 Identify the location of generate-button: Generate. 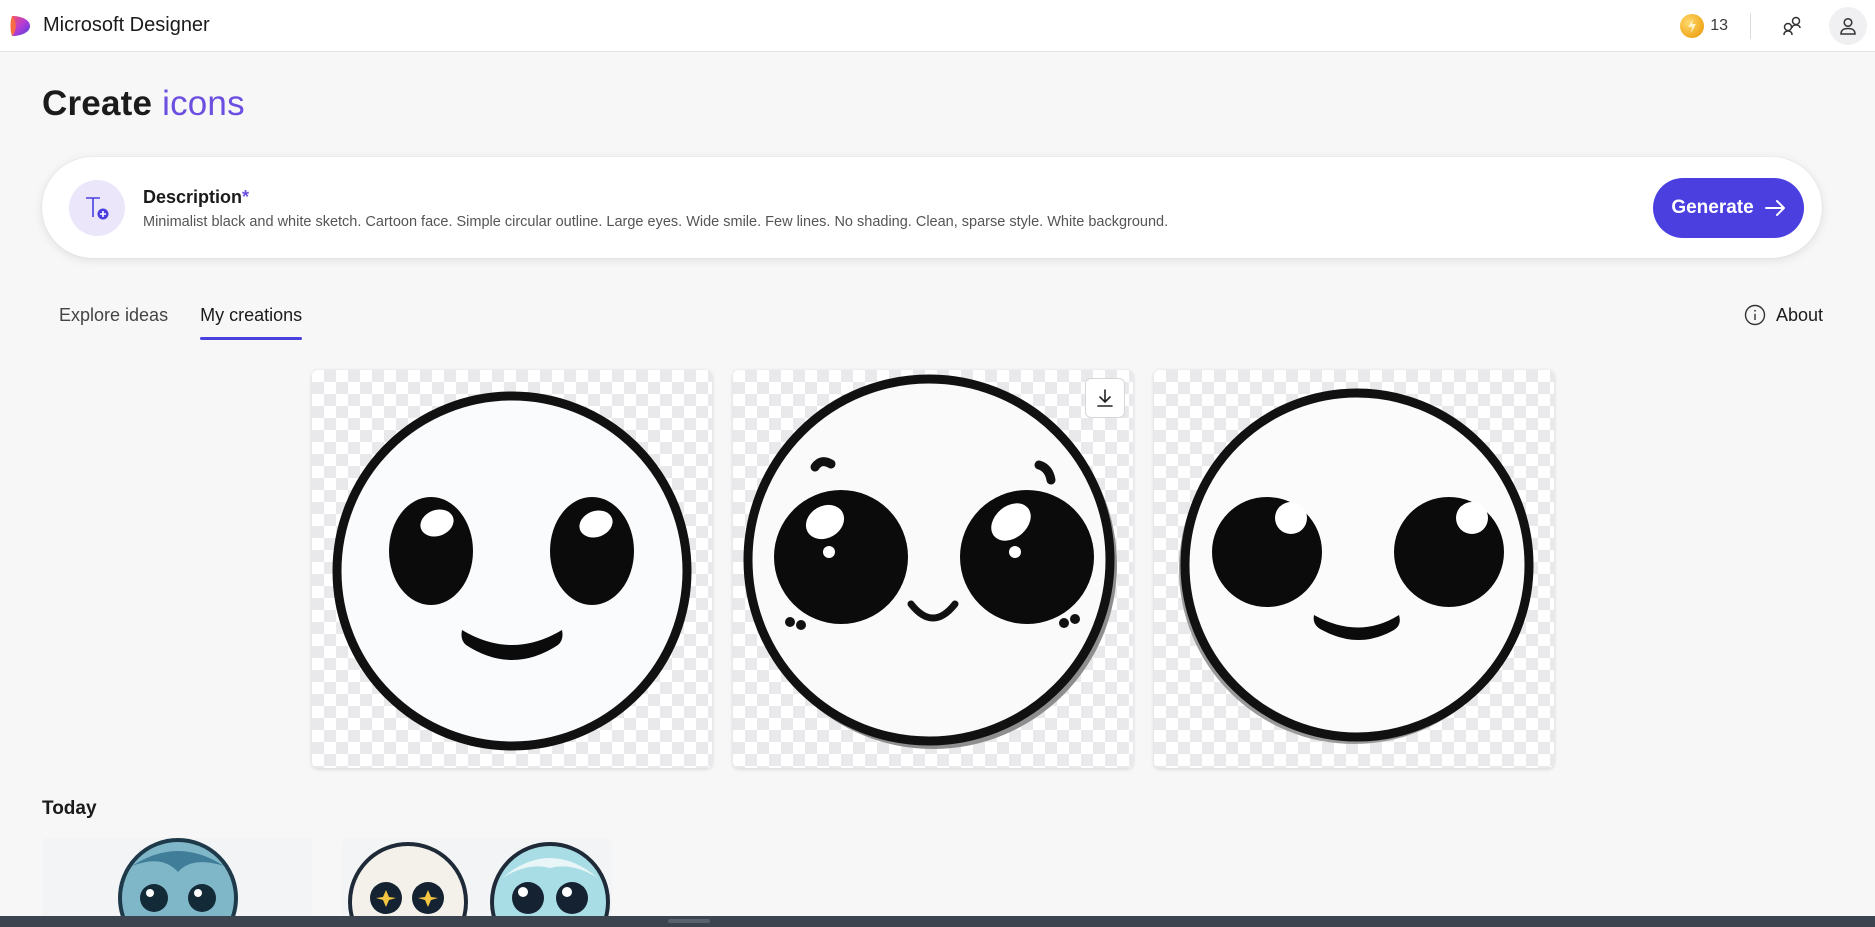
(1728, 208).